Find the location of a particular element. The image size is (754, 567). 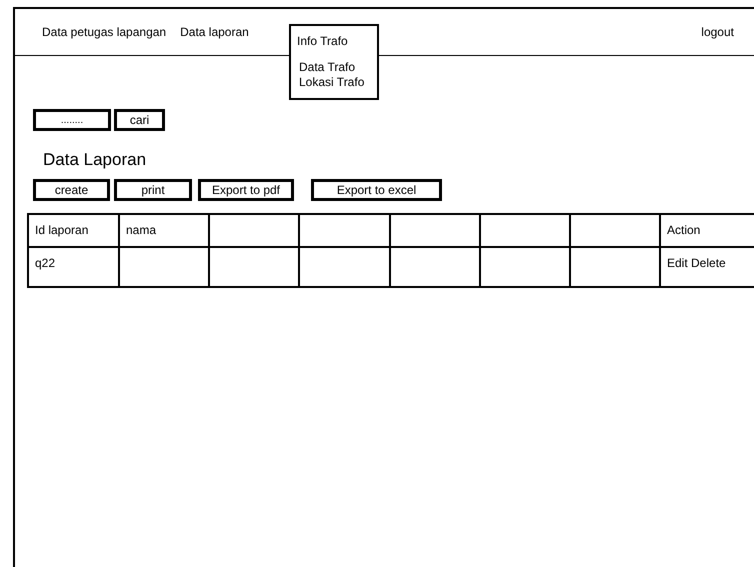

search-button: cari is located at coordinates (139, 120).